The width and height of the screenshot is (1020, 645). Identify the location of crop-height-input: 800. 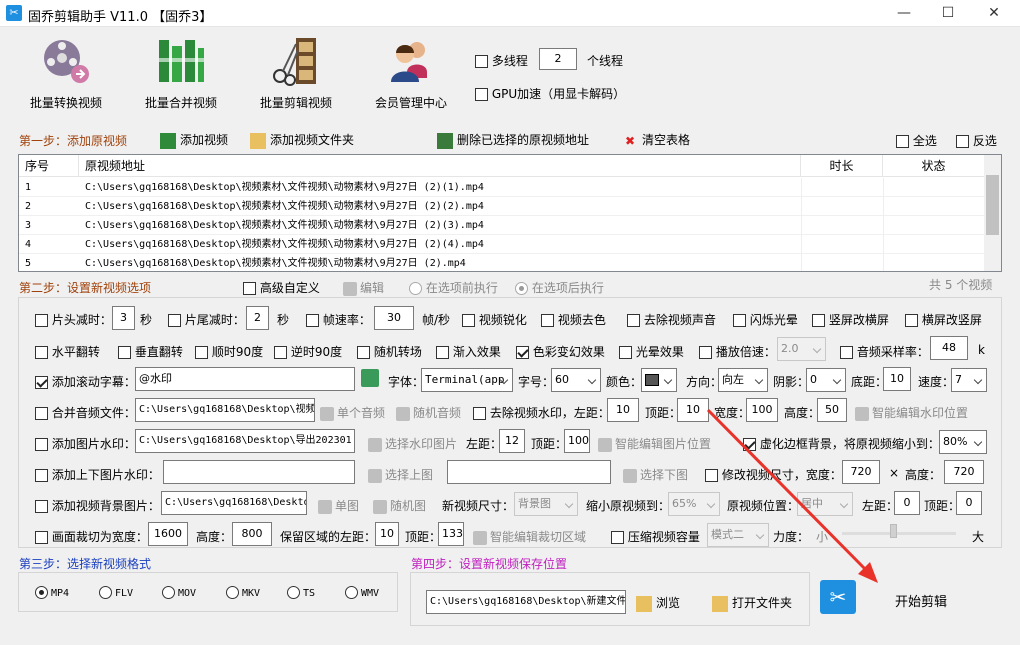
(252, 534).